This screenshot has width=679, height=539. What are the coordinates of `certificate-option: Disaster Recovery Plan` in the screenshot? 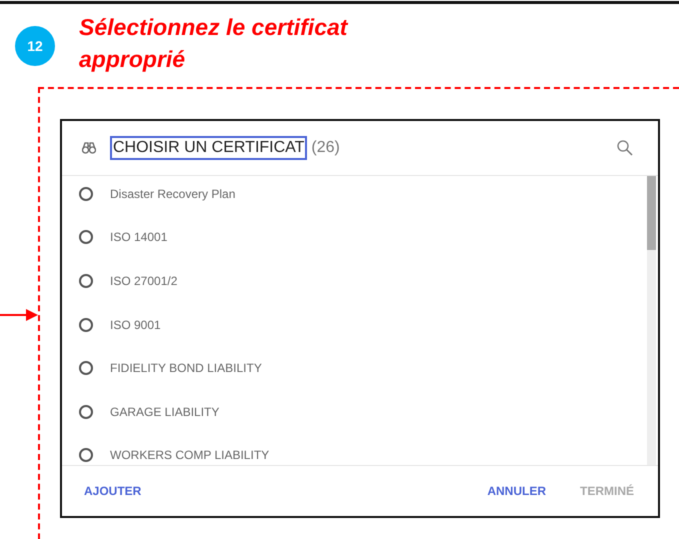 It's located at (354, 196).